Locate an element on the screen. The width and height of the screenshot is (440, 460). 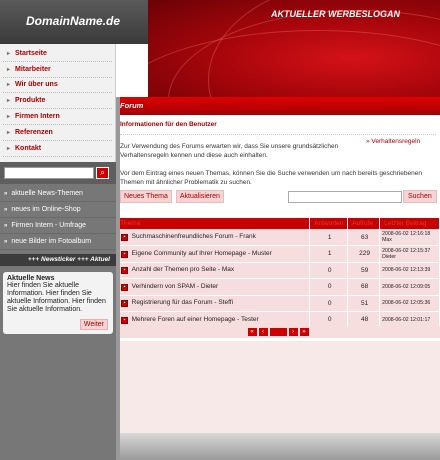
search-icon: ⌕ is located at coordinates (102, 173).